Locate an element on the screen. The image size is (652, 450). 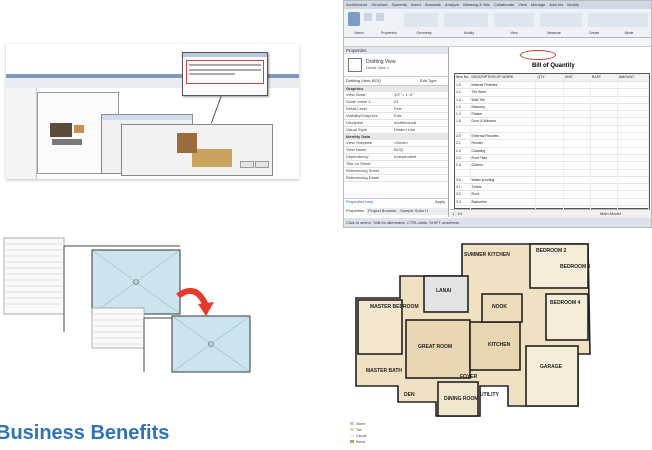
ribbon-group-label: Geometry is located at coordinates (424, 33).